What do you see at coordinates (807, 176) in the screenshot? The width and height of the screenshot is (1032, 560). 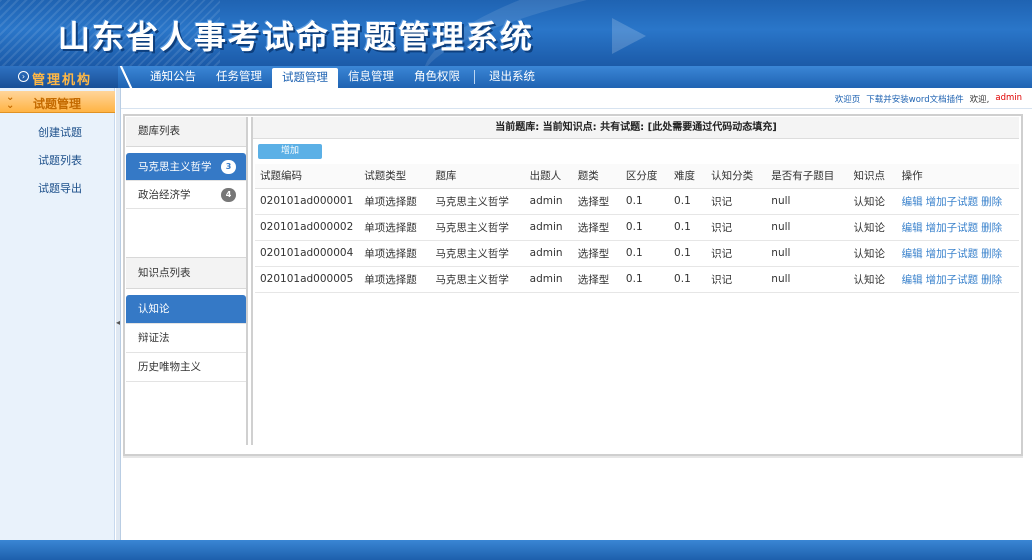 I see `column-header: 是否有子题目` at bounding box center [807, 176].